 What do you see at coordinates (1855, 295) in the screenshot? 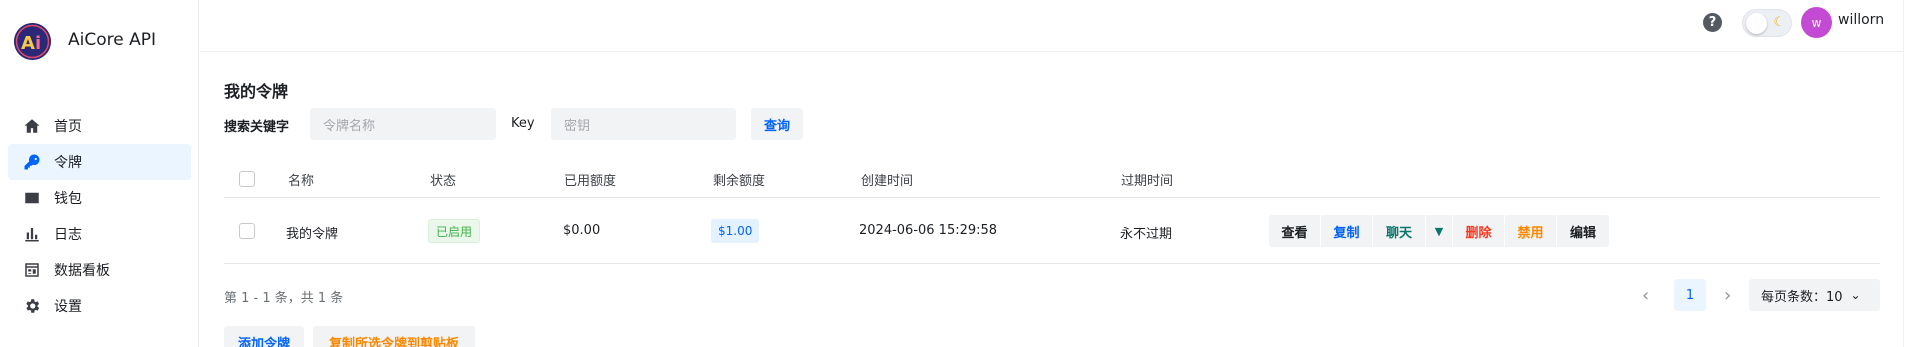
I see `chevron-down-icon: ⌄` at bounding box center [1855, 295].